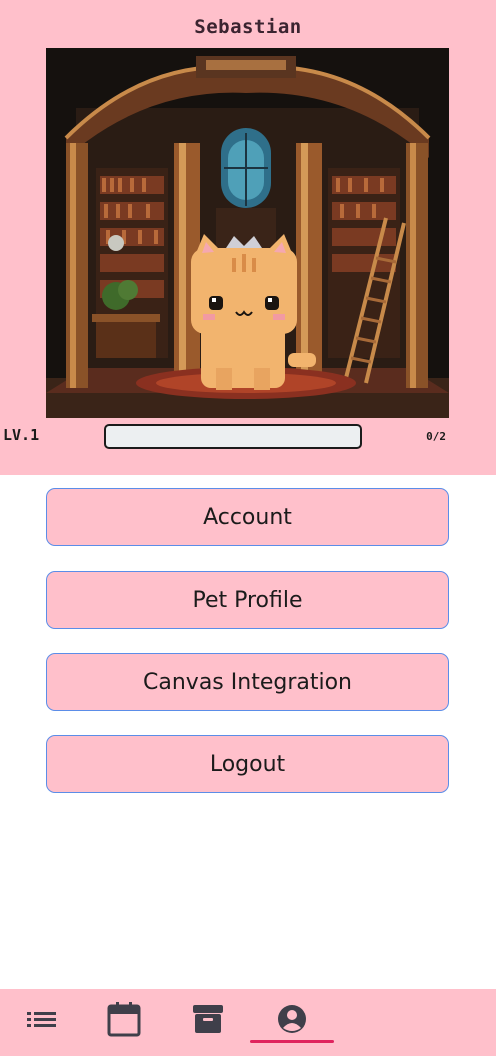 This screenshot has height=1056, width=496. I want to click on nav-archive-button, so click(208, 1019).